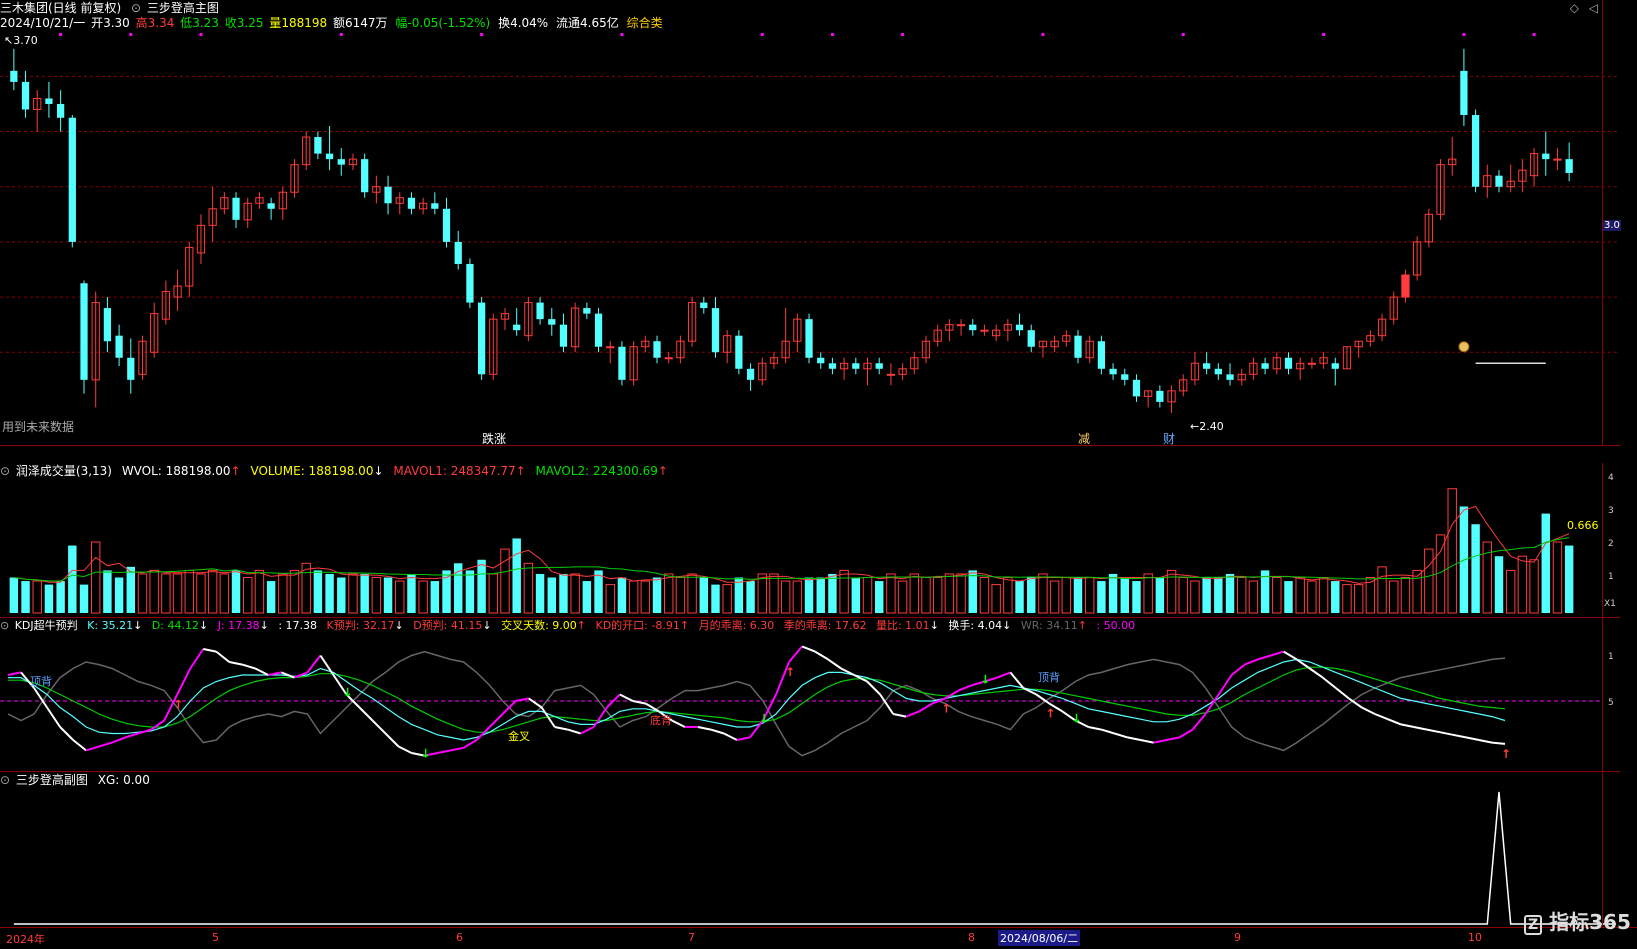 This screenshot has height=949, width=1637. I want to click on mavol1-line, so click(791, 544).